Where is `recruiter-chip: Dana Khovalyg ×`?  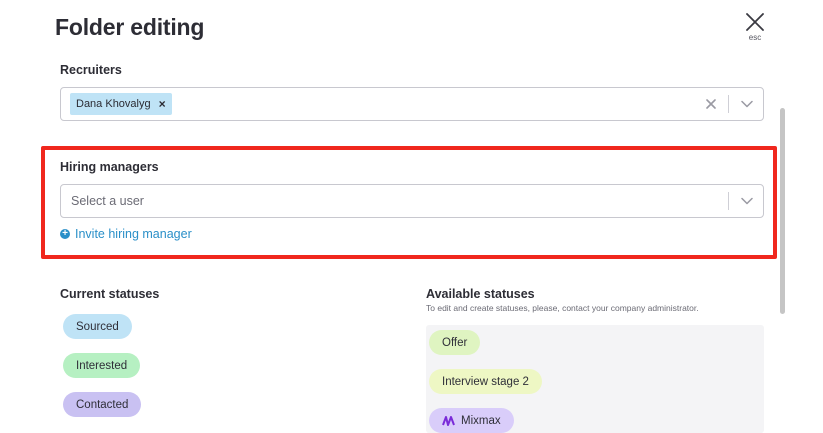
recruiter-chip: Dana Khovalyg × is located at coordinates (121, 104).